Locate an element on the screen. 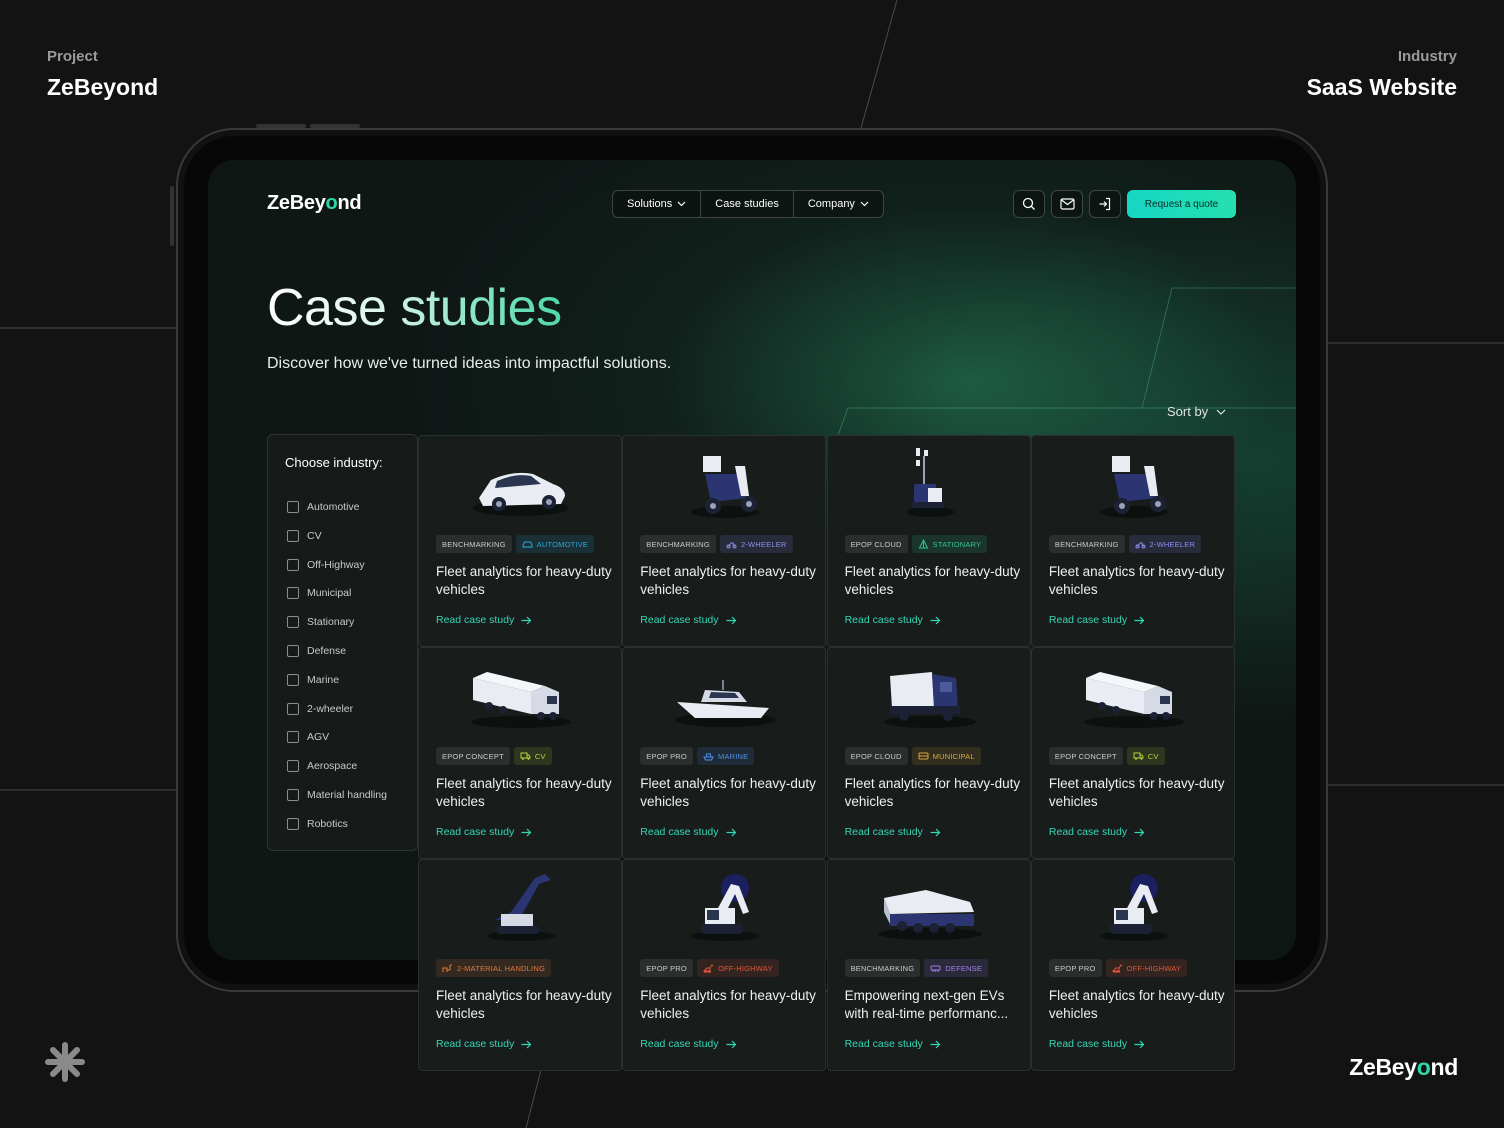 The width and height of the screenshot is (1504, 1128). handler-illustration is located at coordinates (521, 907).